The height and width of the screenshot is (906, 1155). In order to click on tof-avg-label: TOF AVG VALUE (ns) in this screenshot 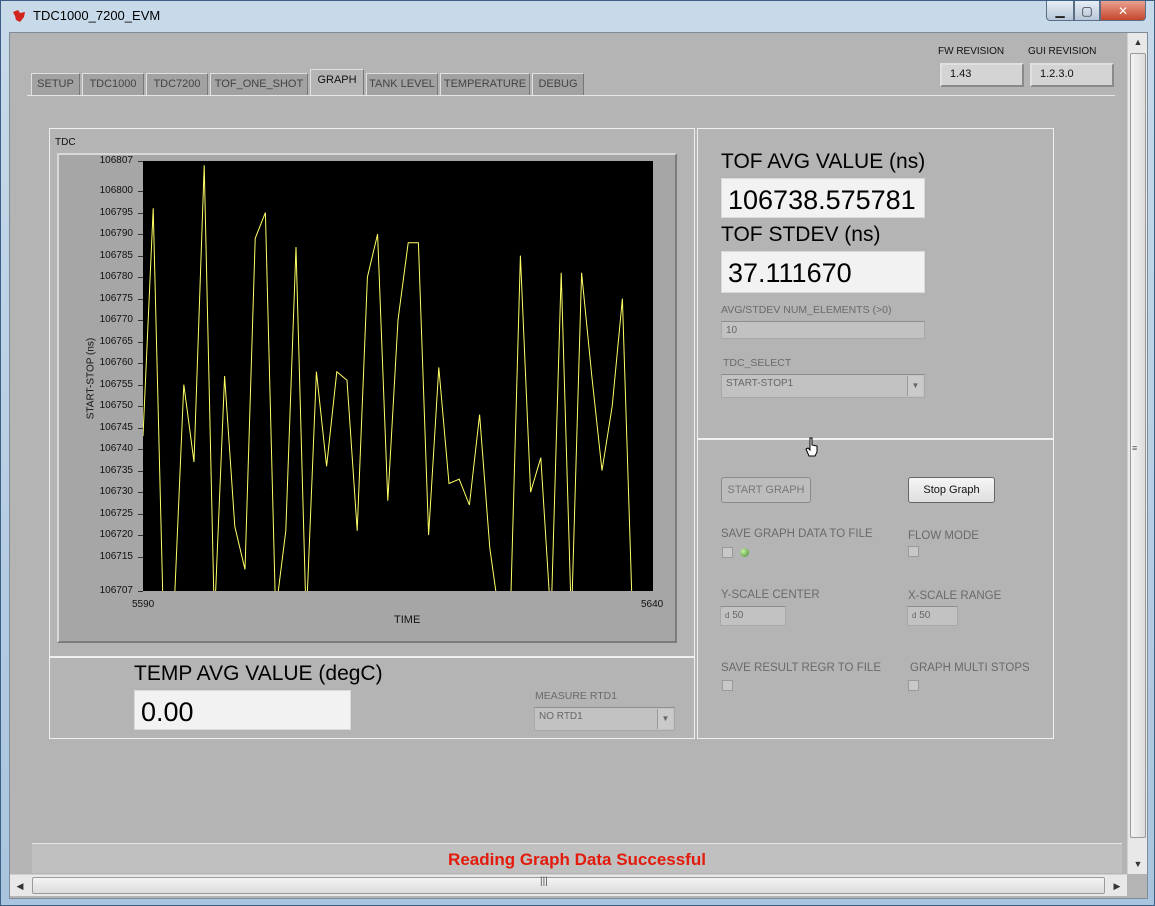, I will do `click(823, 161)`.